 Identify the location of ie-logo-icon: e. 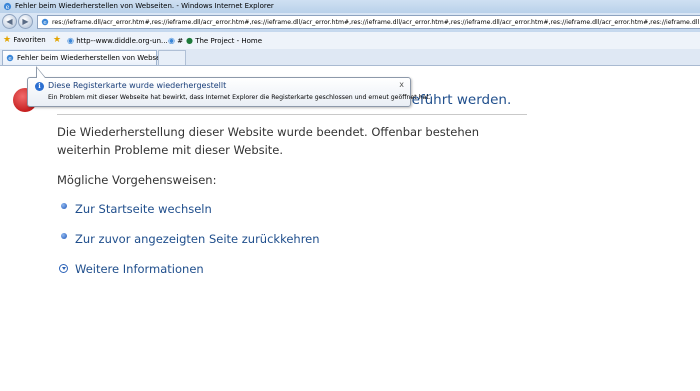
(7, 6).